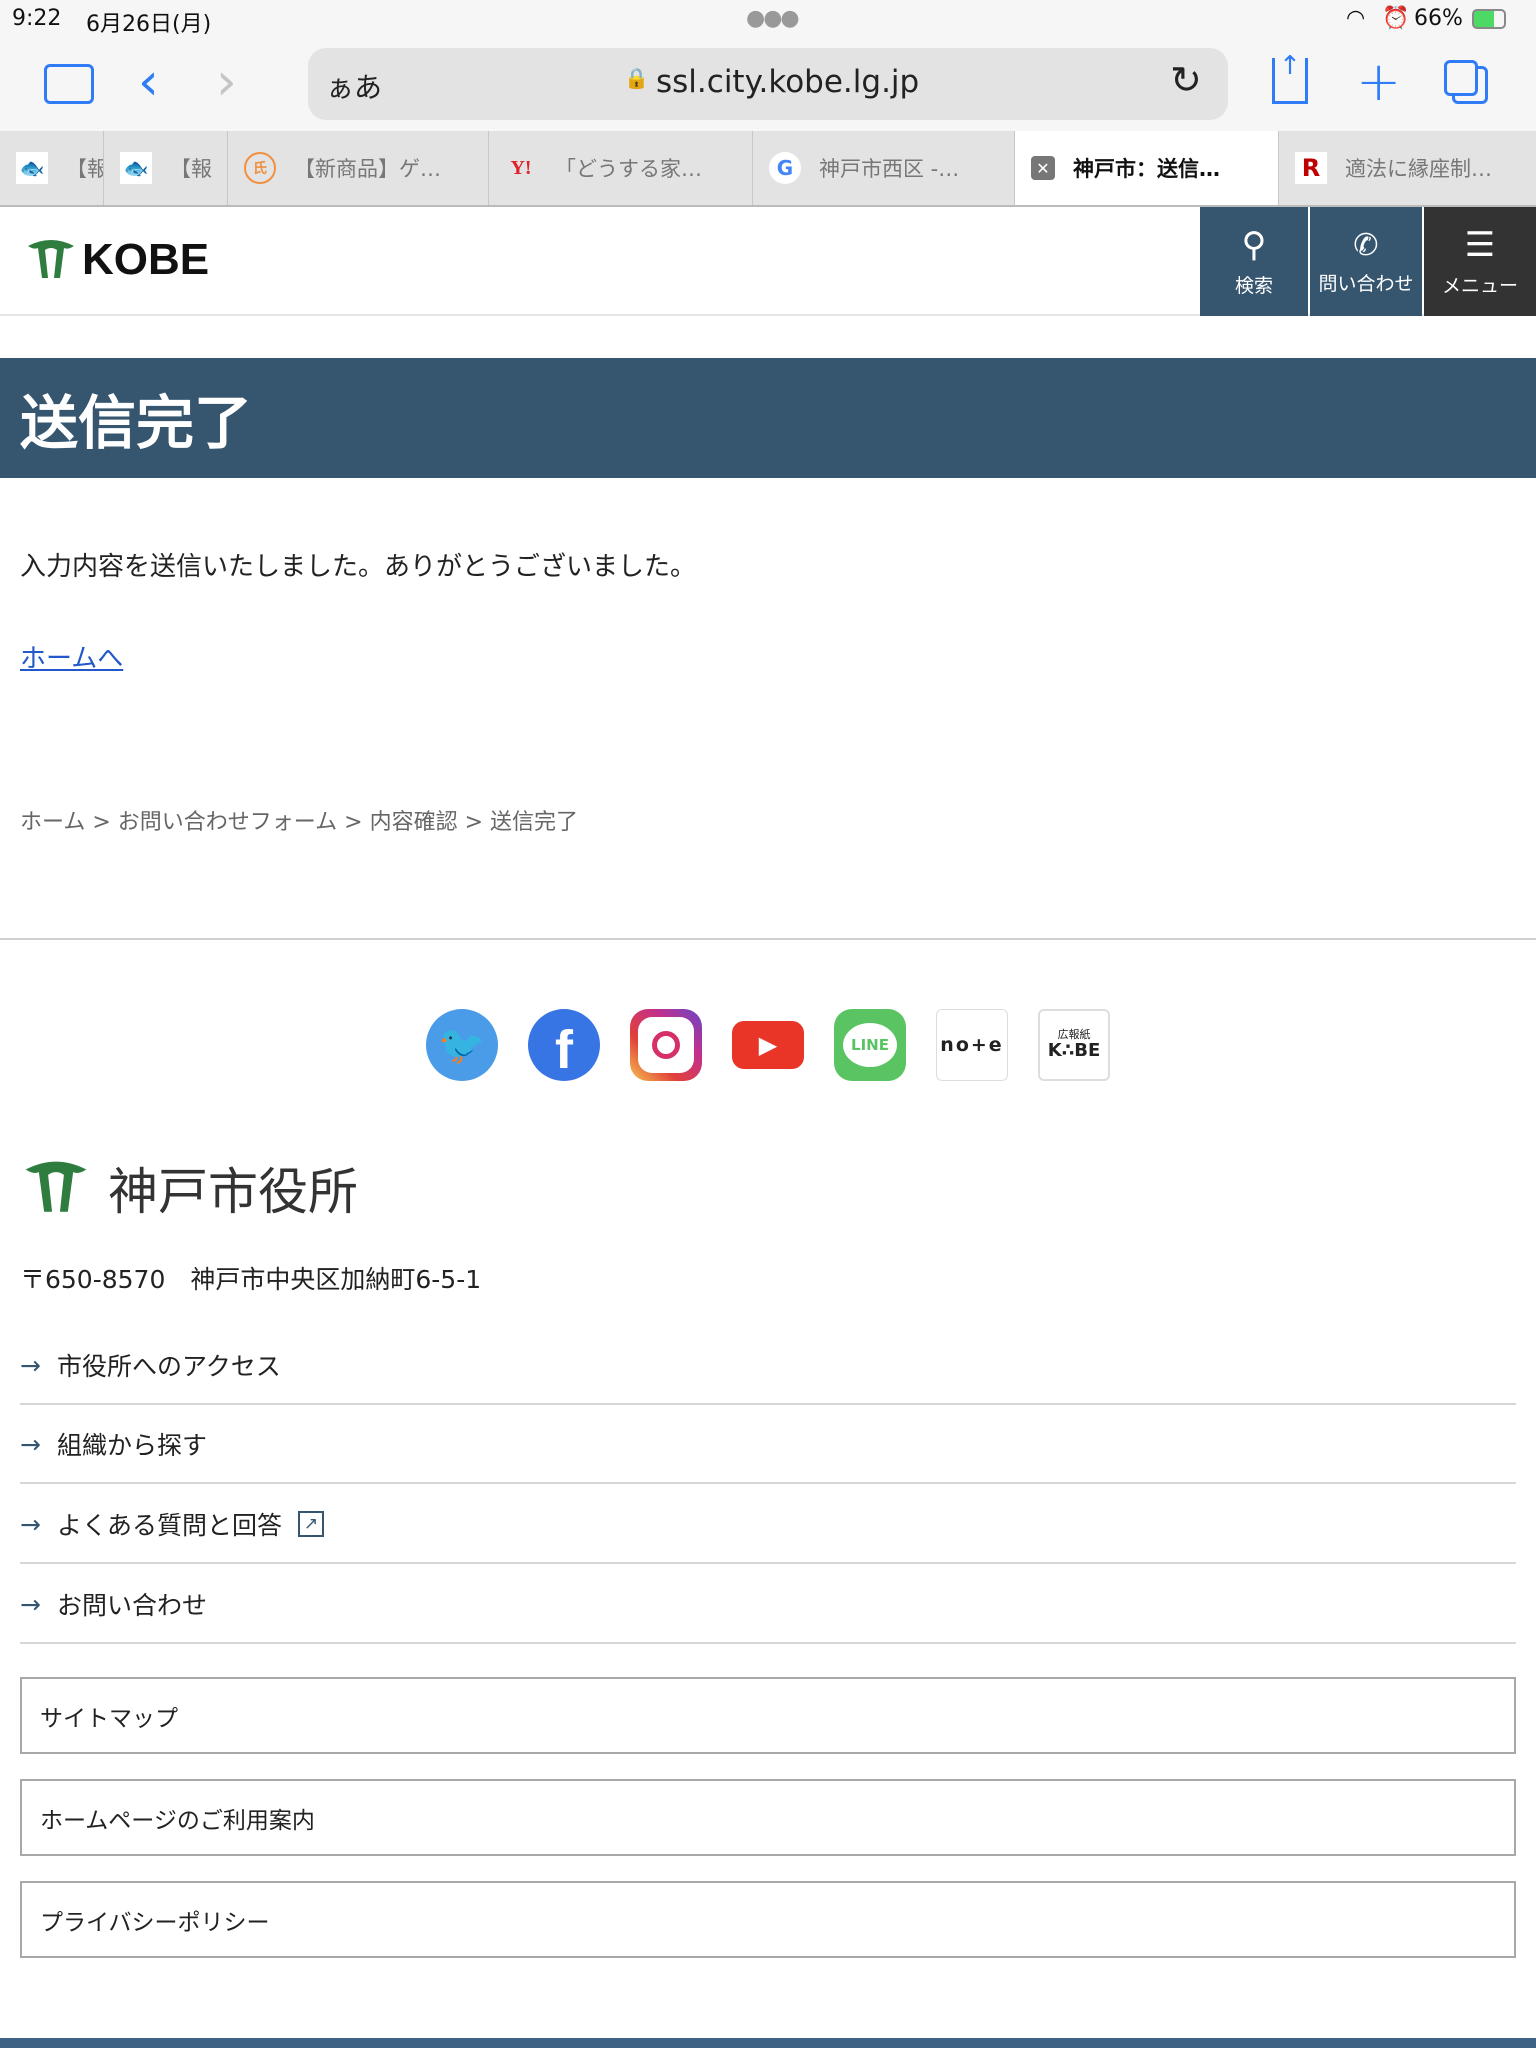  I want to click on forward-icon: ›, so click(226, 82).